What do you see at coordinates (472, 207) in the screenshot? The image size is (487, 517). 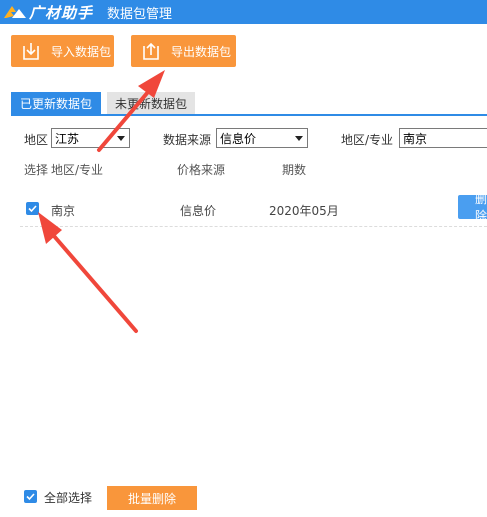 I see `row-delete-button: 删除` at bounding box center [472, 207].